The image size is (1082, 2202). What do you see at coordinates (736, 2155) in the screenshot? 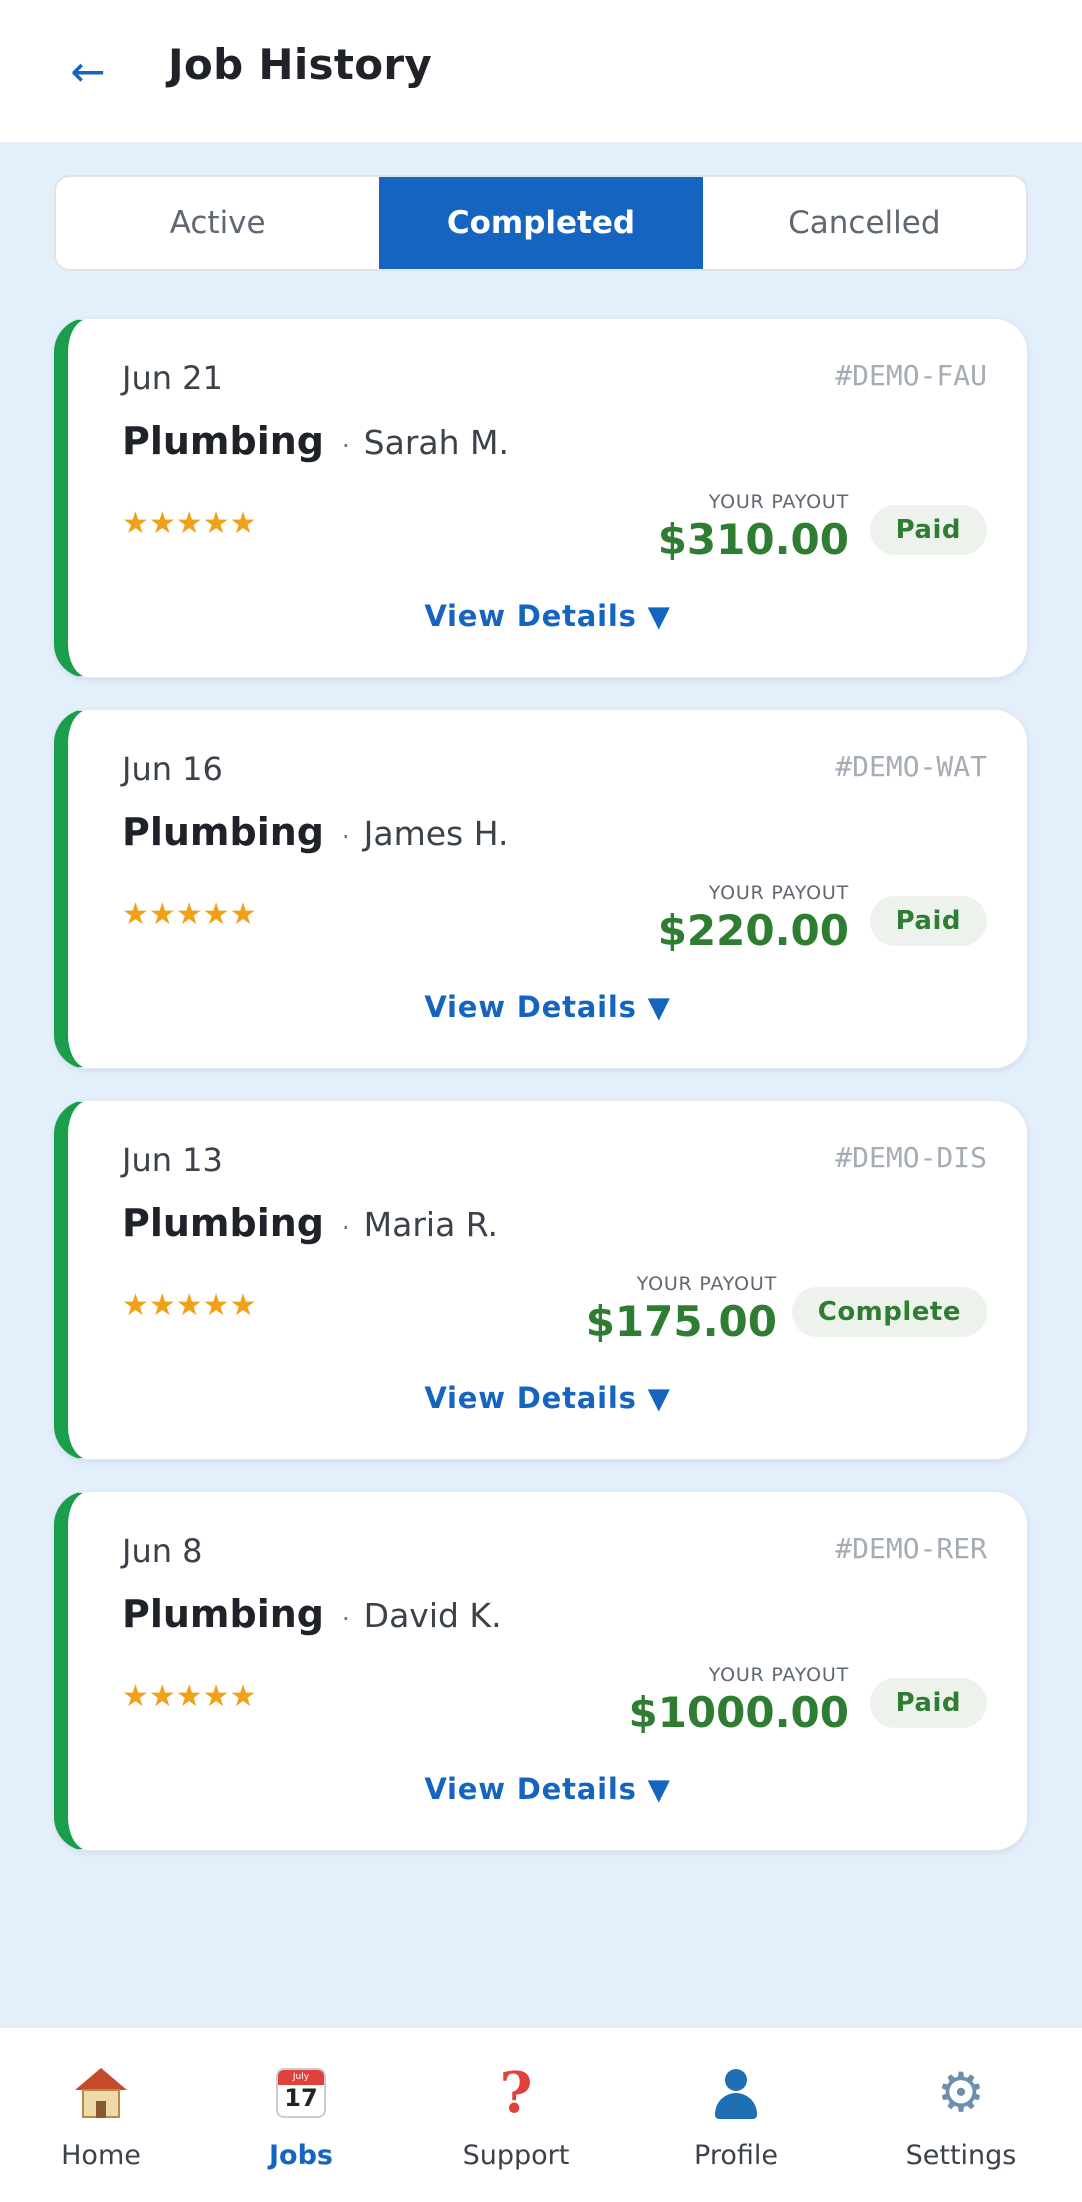
I see `nav-label: Profile` at bounding box center [736, 2155].